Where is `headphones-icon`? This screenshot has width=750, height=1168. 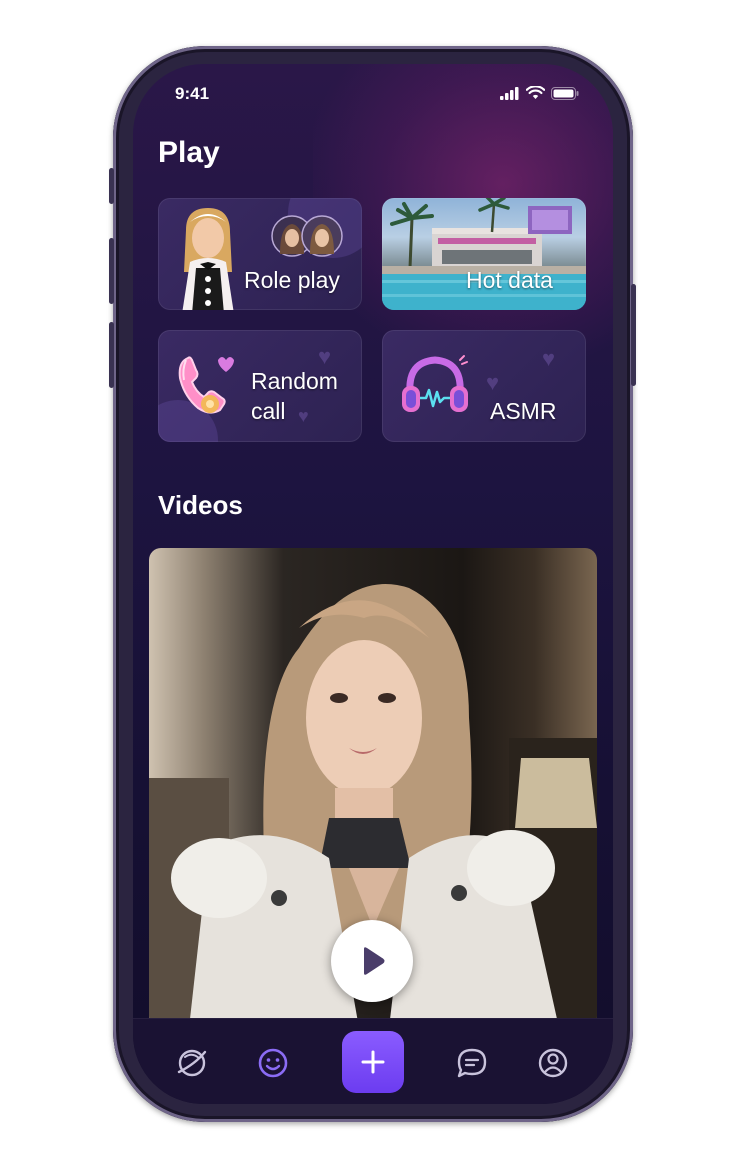 headphones-icon is located at coordinates (435, 383).